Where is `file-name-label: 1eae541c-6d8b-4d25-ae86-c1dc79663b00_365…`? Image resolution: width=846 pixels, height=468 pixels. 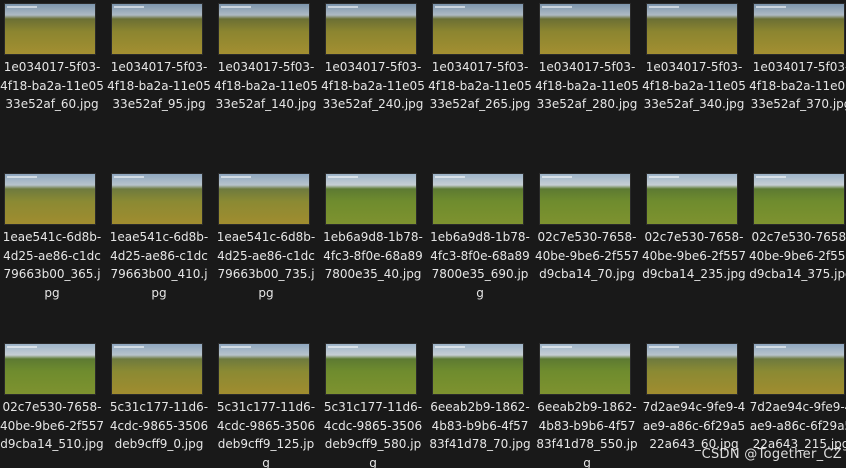 file-name-label: 1eae541c-6d8b-4d25-ae86-c1dc79663b00_365… is located at coordinates (52, 265).